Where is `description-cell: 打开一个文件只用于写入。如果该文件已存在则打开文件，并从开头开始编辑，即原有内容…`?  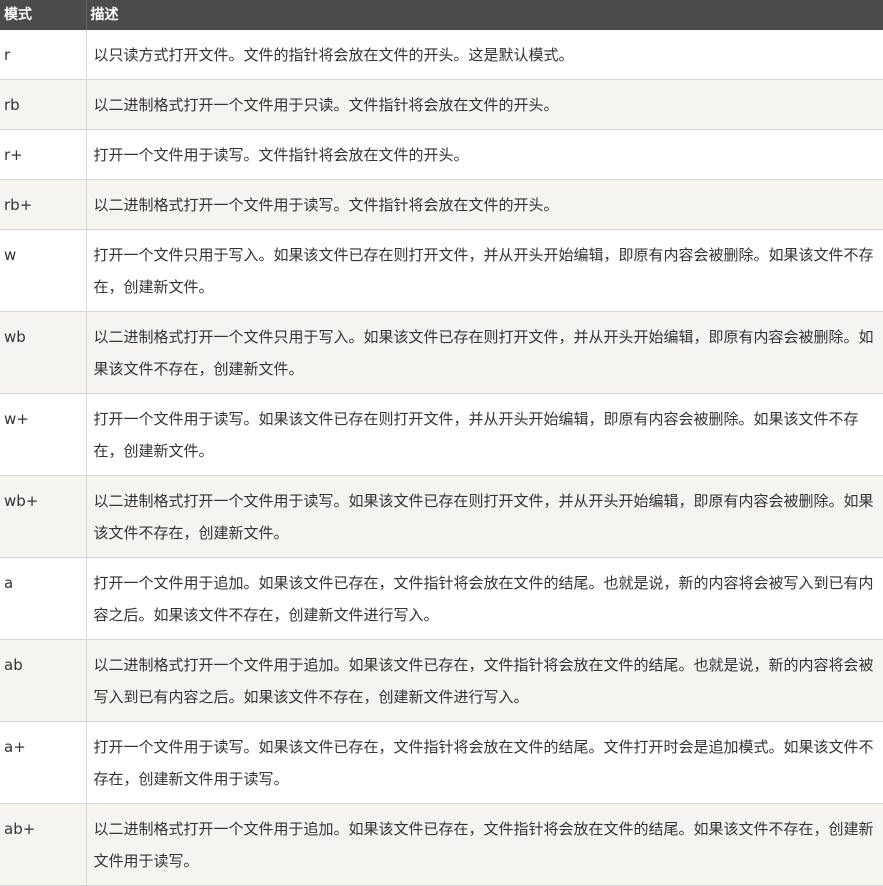 description-cell: 打开一个文件只用于写入。如果该文件已存在则打开文件，并从开头开始编辑，即原有内容… is located at coordinates (484, 270).